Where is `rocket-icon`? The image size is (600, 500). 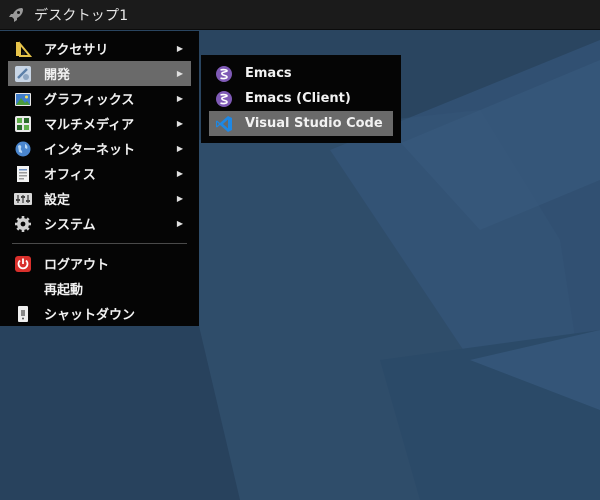
rocket-icon is located at coordinates (16, 15).